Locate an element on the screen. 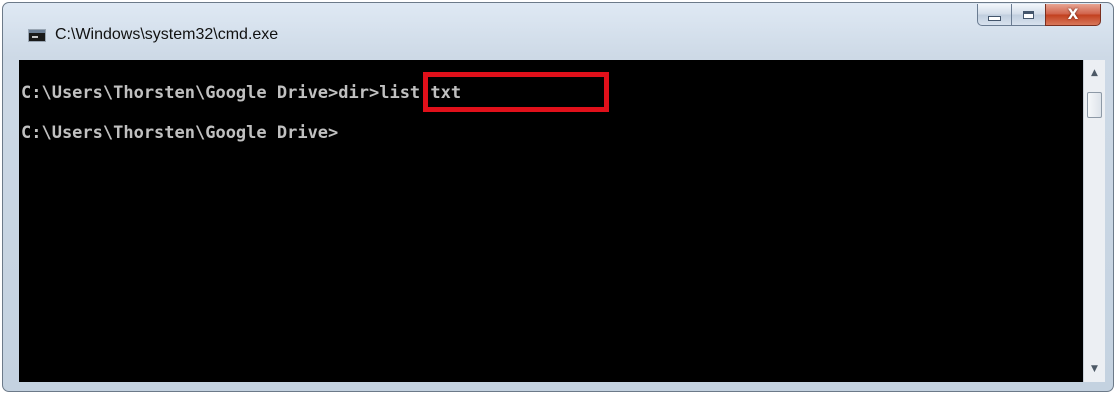 This screenshot has height=396, width=1118. close-button: X is located at coordinates (1073, 15).